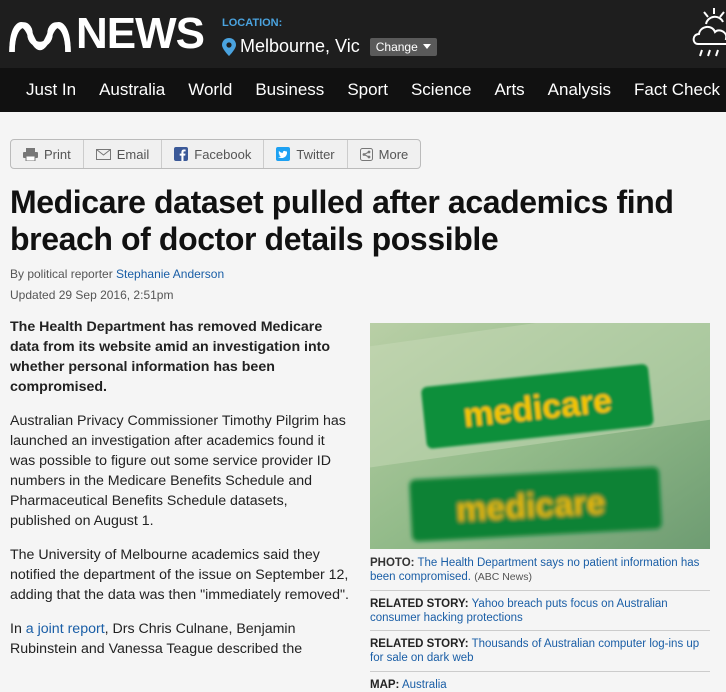 The image size is (726, 692). I want to click on print-button: Print, so click(47, 154).